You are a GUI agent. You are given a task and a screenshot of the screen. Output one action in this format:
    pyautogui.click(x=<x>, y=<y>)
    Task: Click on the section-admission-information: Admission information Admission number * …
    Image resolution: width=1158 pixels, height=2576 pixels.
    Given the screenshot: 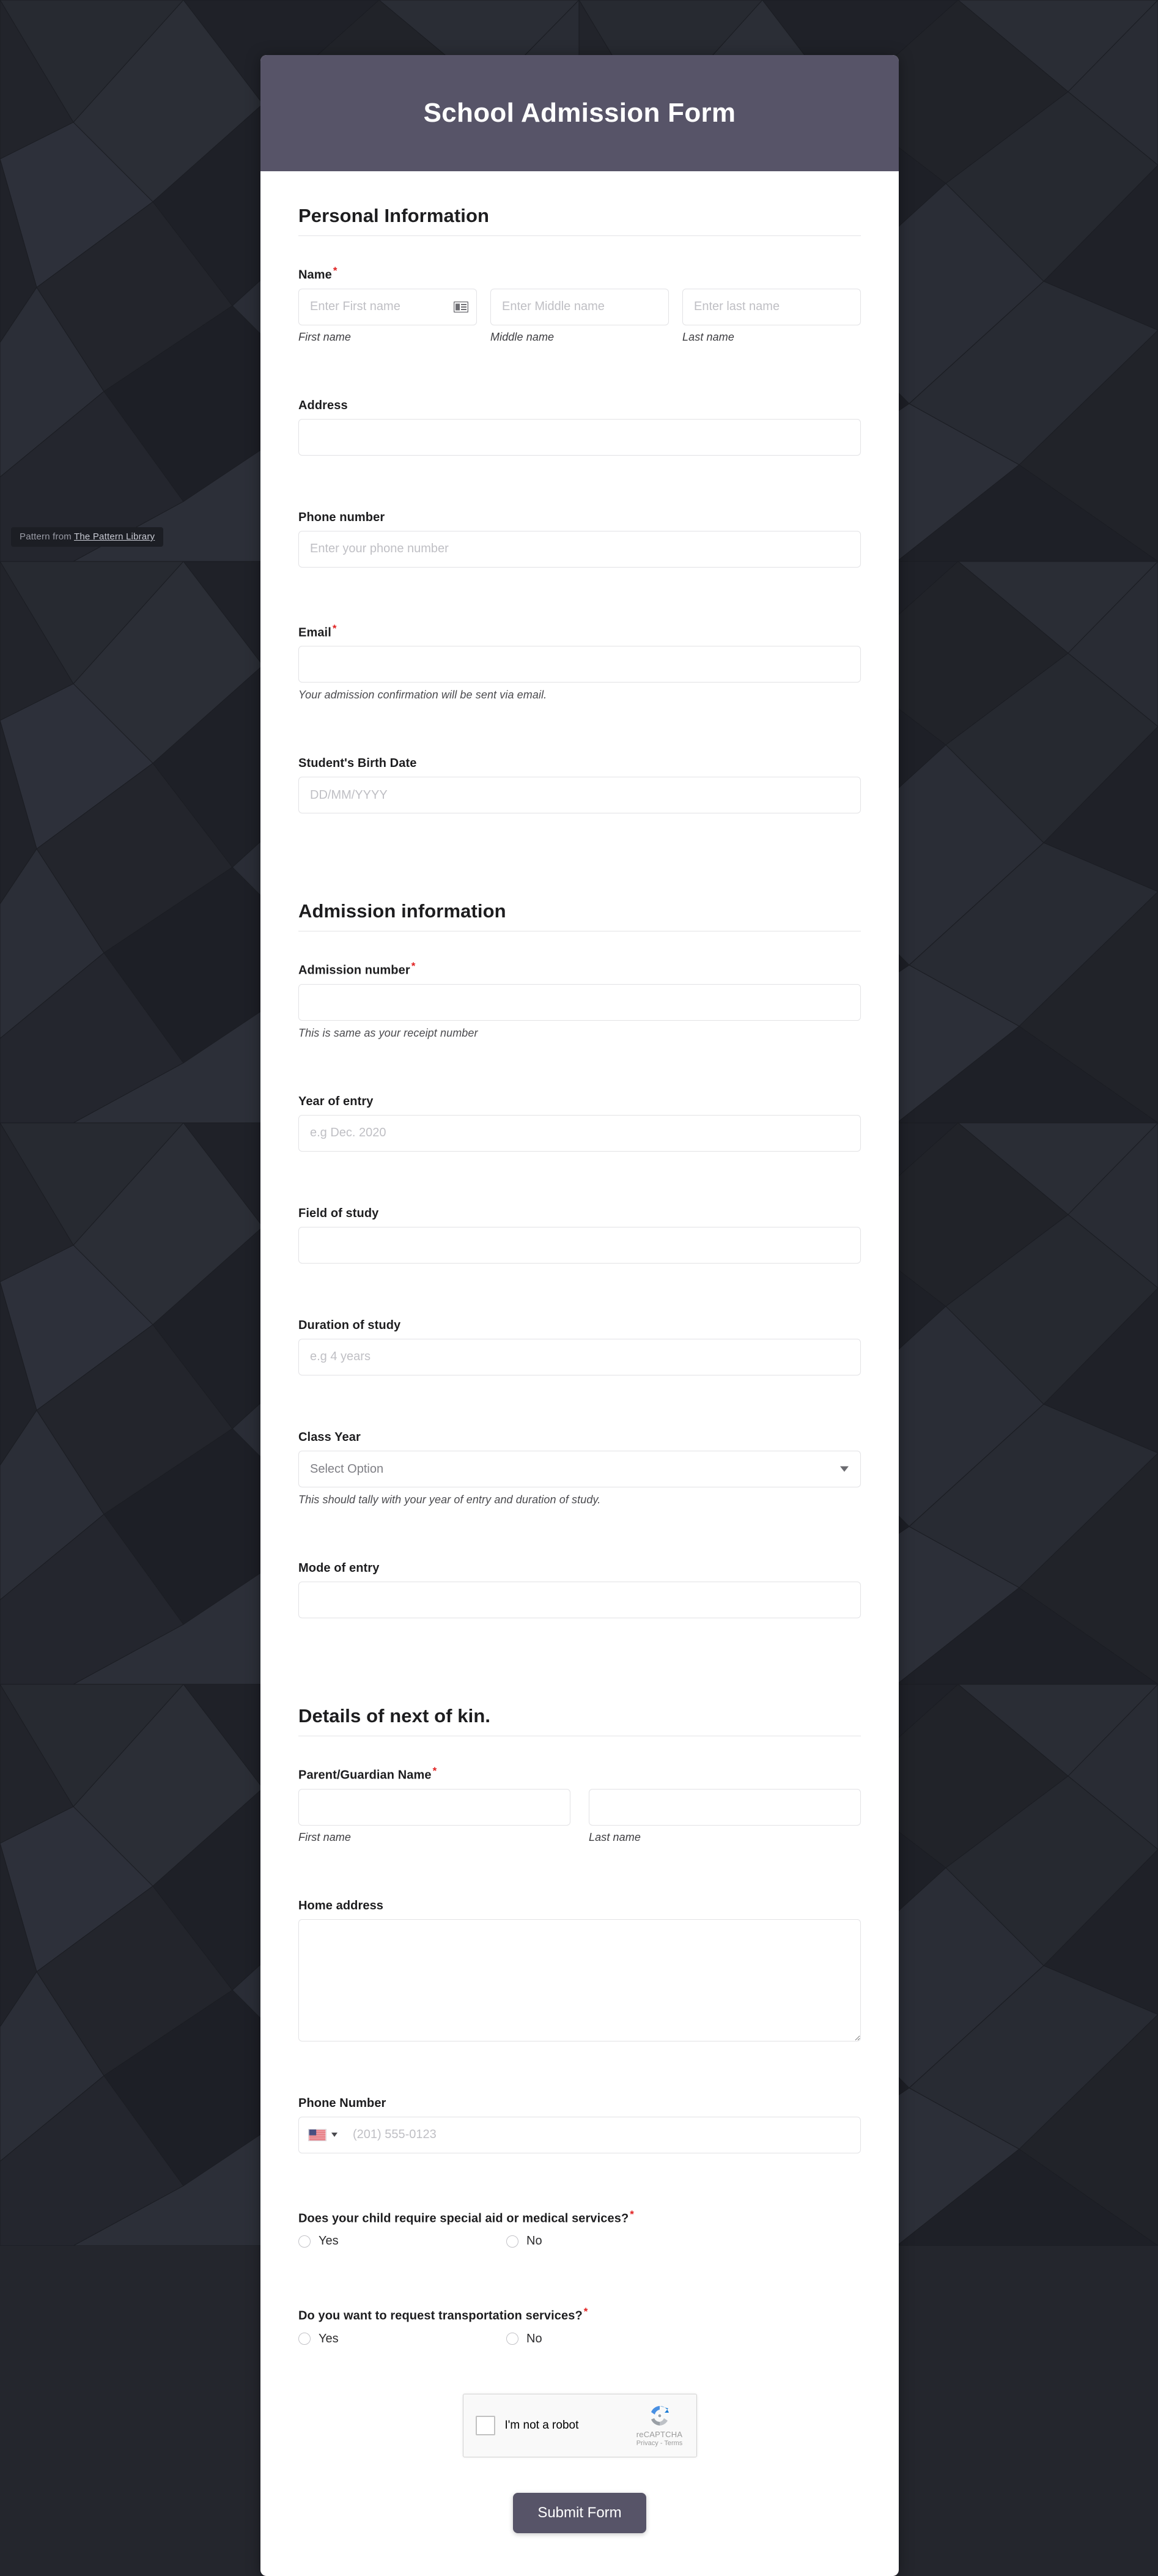 What is the action you would take?
    pyautogui.click(x=579, y=1259)
    